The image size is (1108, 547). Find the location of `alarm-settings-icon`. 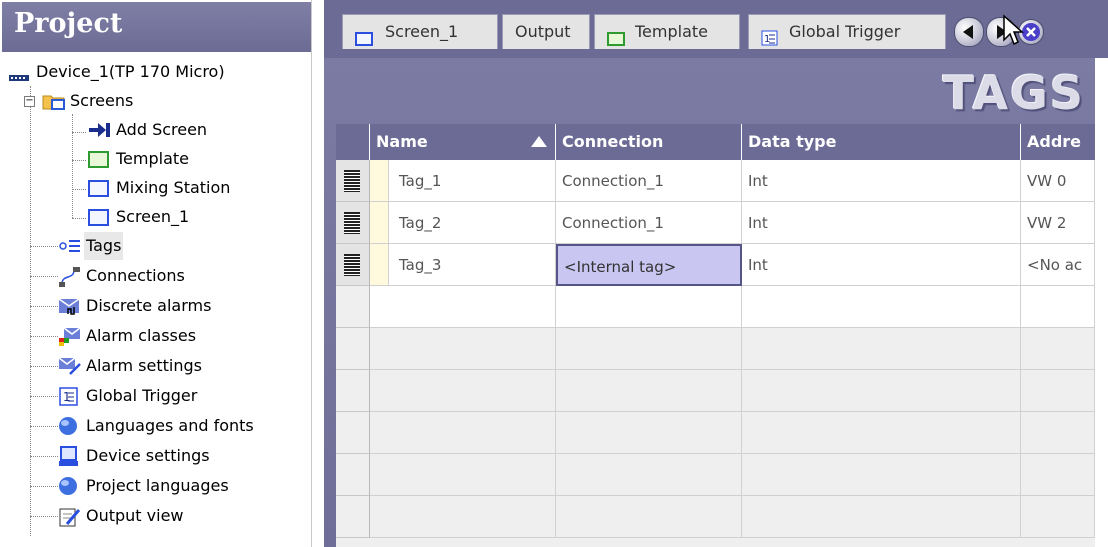

alarm-settings-icon is located at coordinates (69, 366).